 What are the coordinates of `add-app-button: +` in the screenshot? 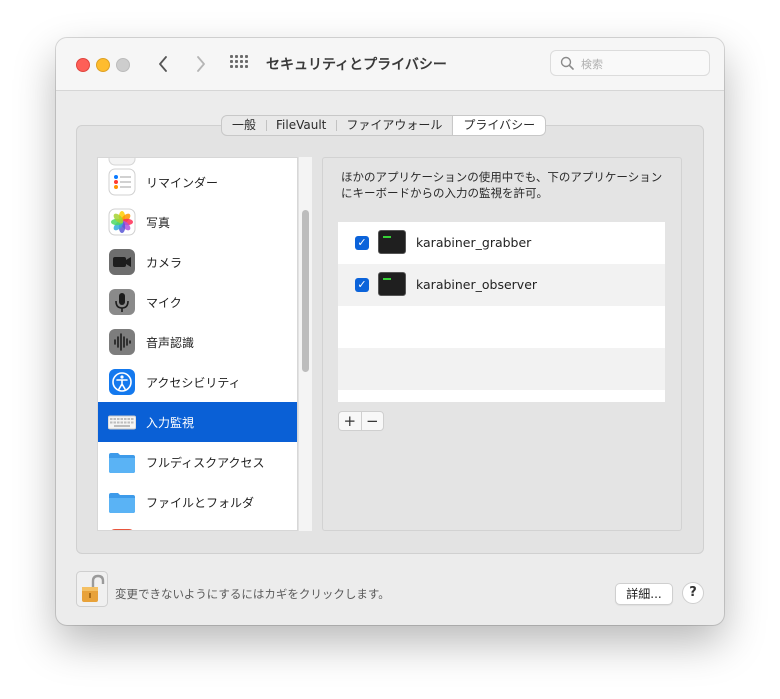 It's located at (350, 421).